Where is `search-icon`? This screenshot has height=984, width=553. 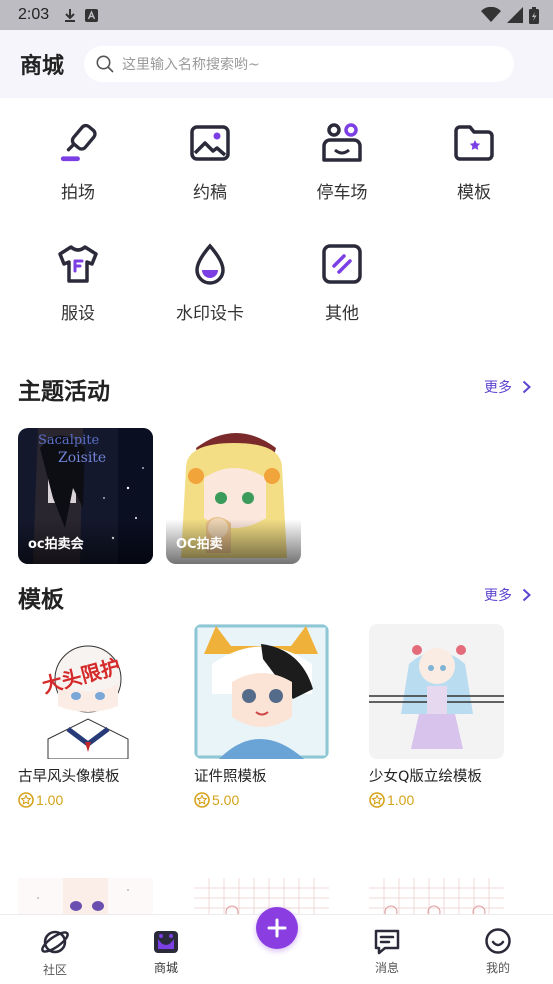
search-icon is located at coordinates (105, 64).